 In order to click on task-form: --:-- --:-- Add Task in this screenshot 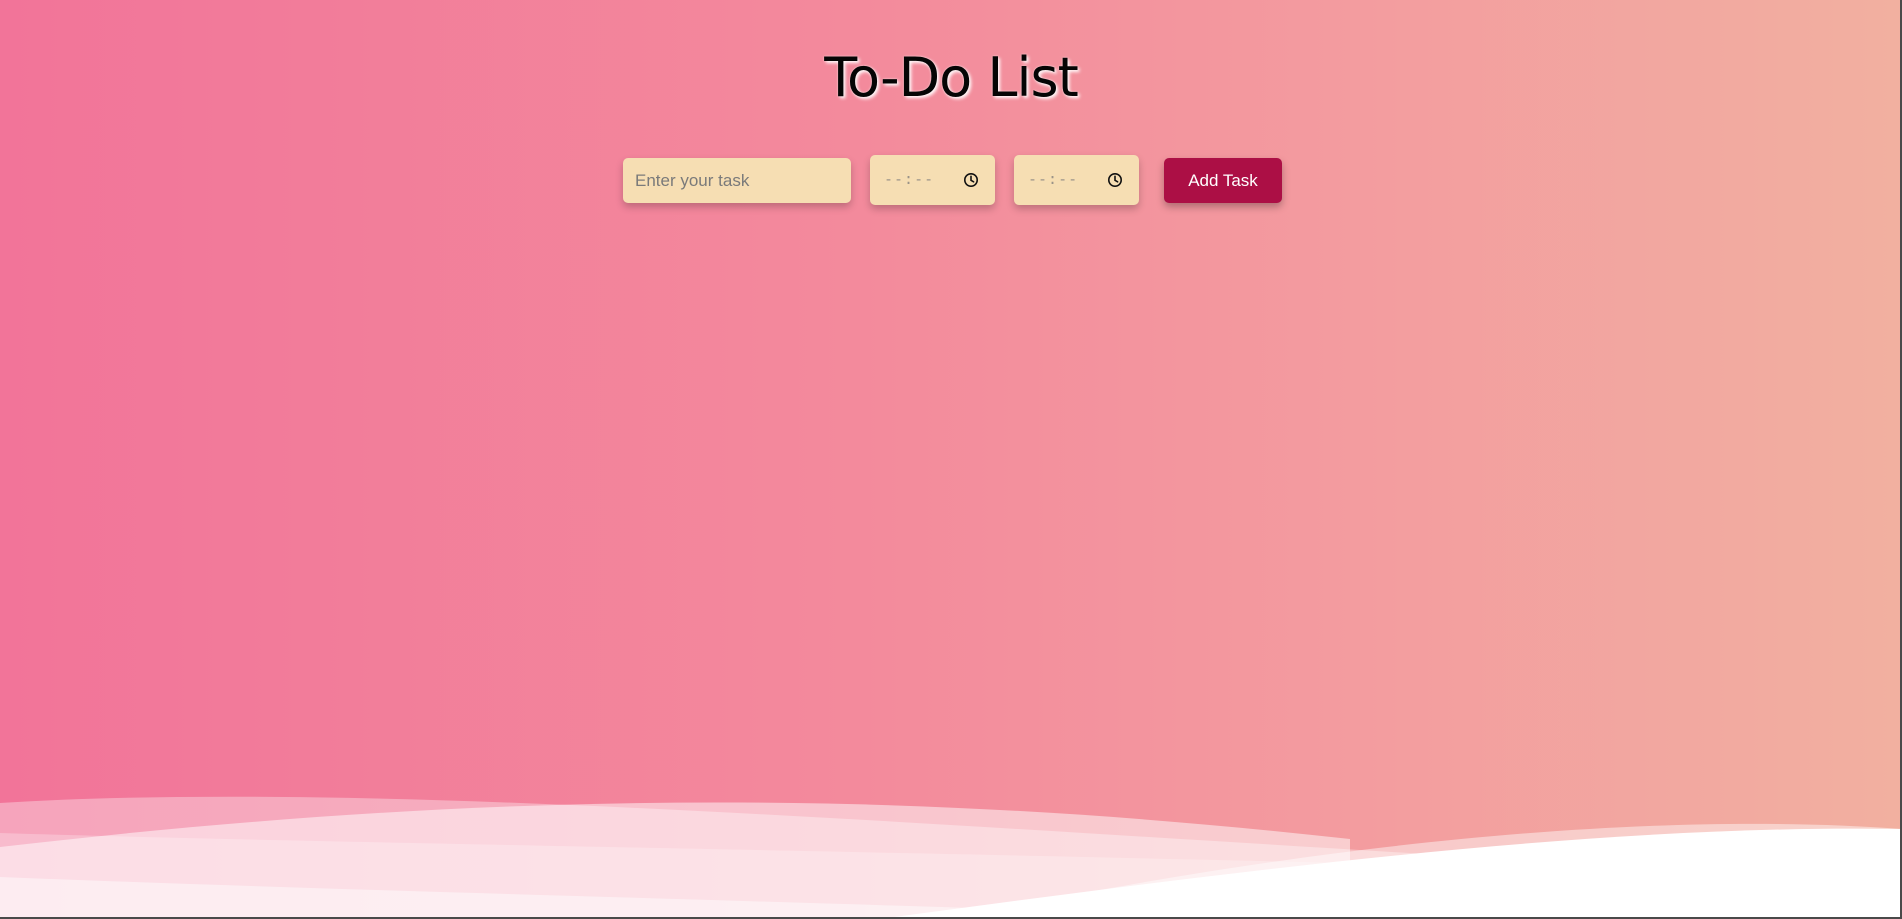, I will do `click(951, 180)`.